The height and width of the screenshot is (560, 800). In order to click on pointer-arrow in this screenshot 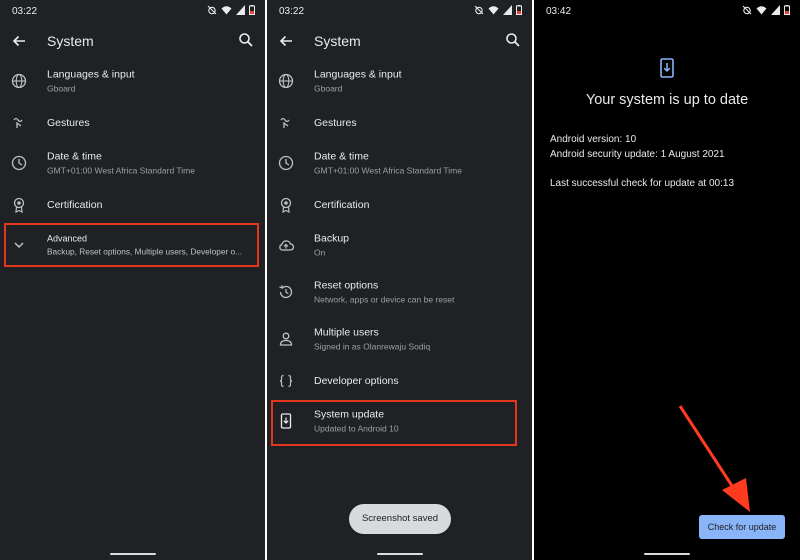, I will do `click(714, 458)`.